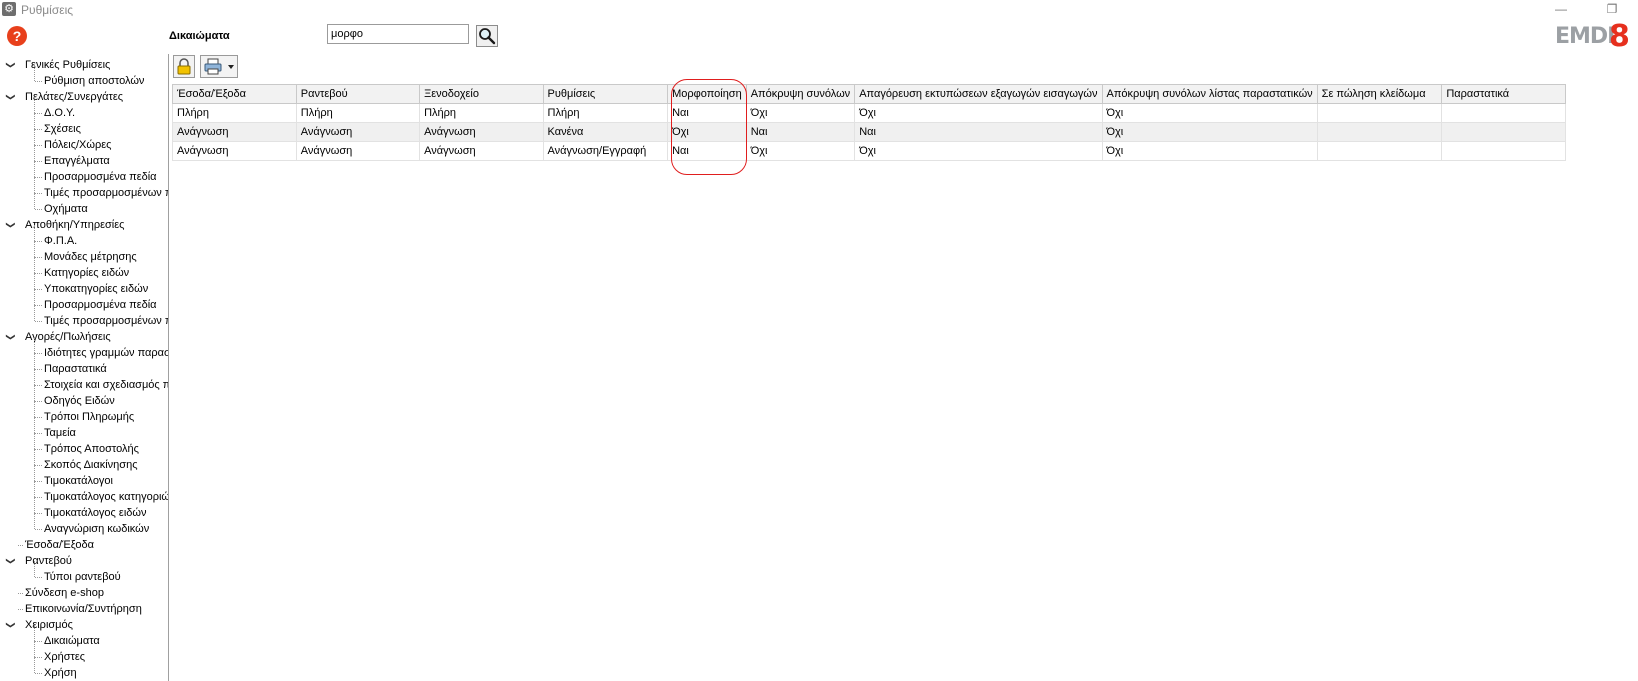 The height and width of the screenshot is (681, 1638). I want to click on sidebar-item: ❯ Πελάτες/Συνεργάτες, so click(84, 97).